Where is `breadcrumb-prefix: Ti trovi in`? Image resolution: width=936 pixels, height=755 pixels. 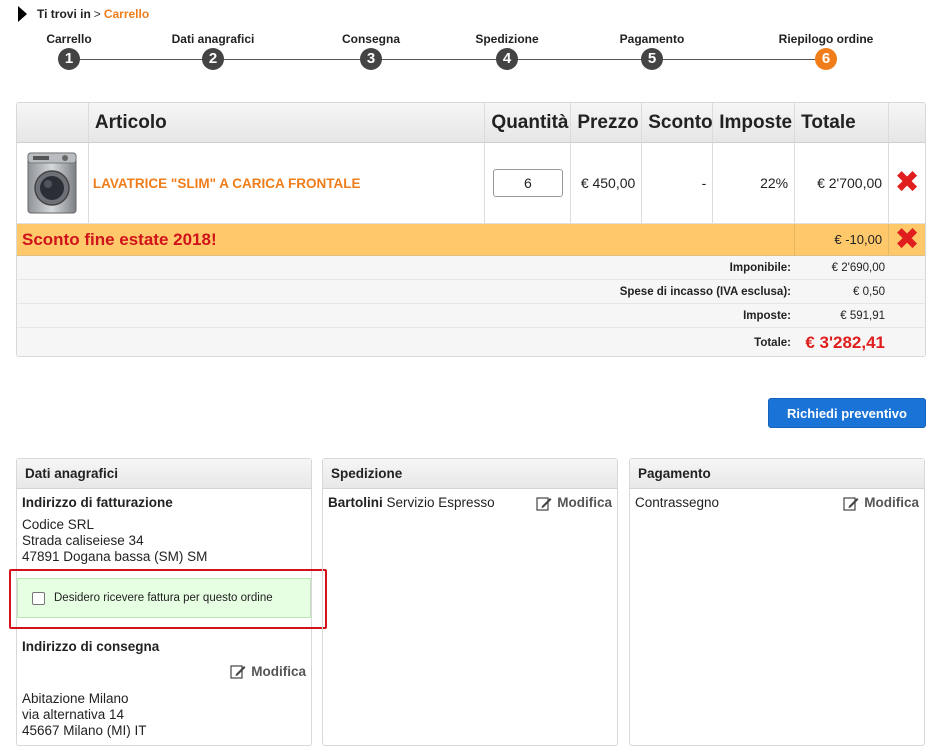
breadcrumb-prefix: Ti trovi in is located at coordinates (64, 14).